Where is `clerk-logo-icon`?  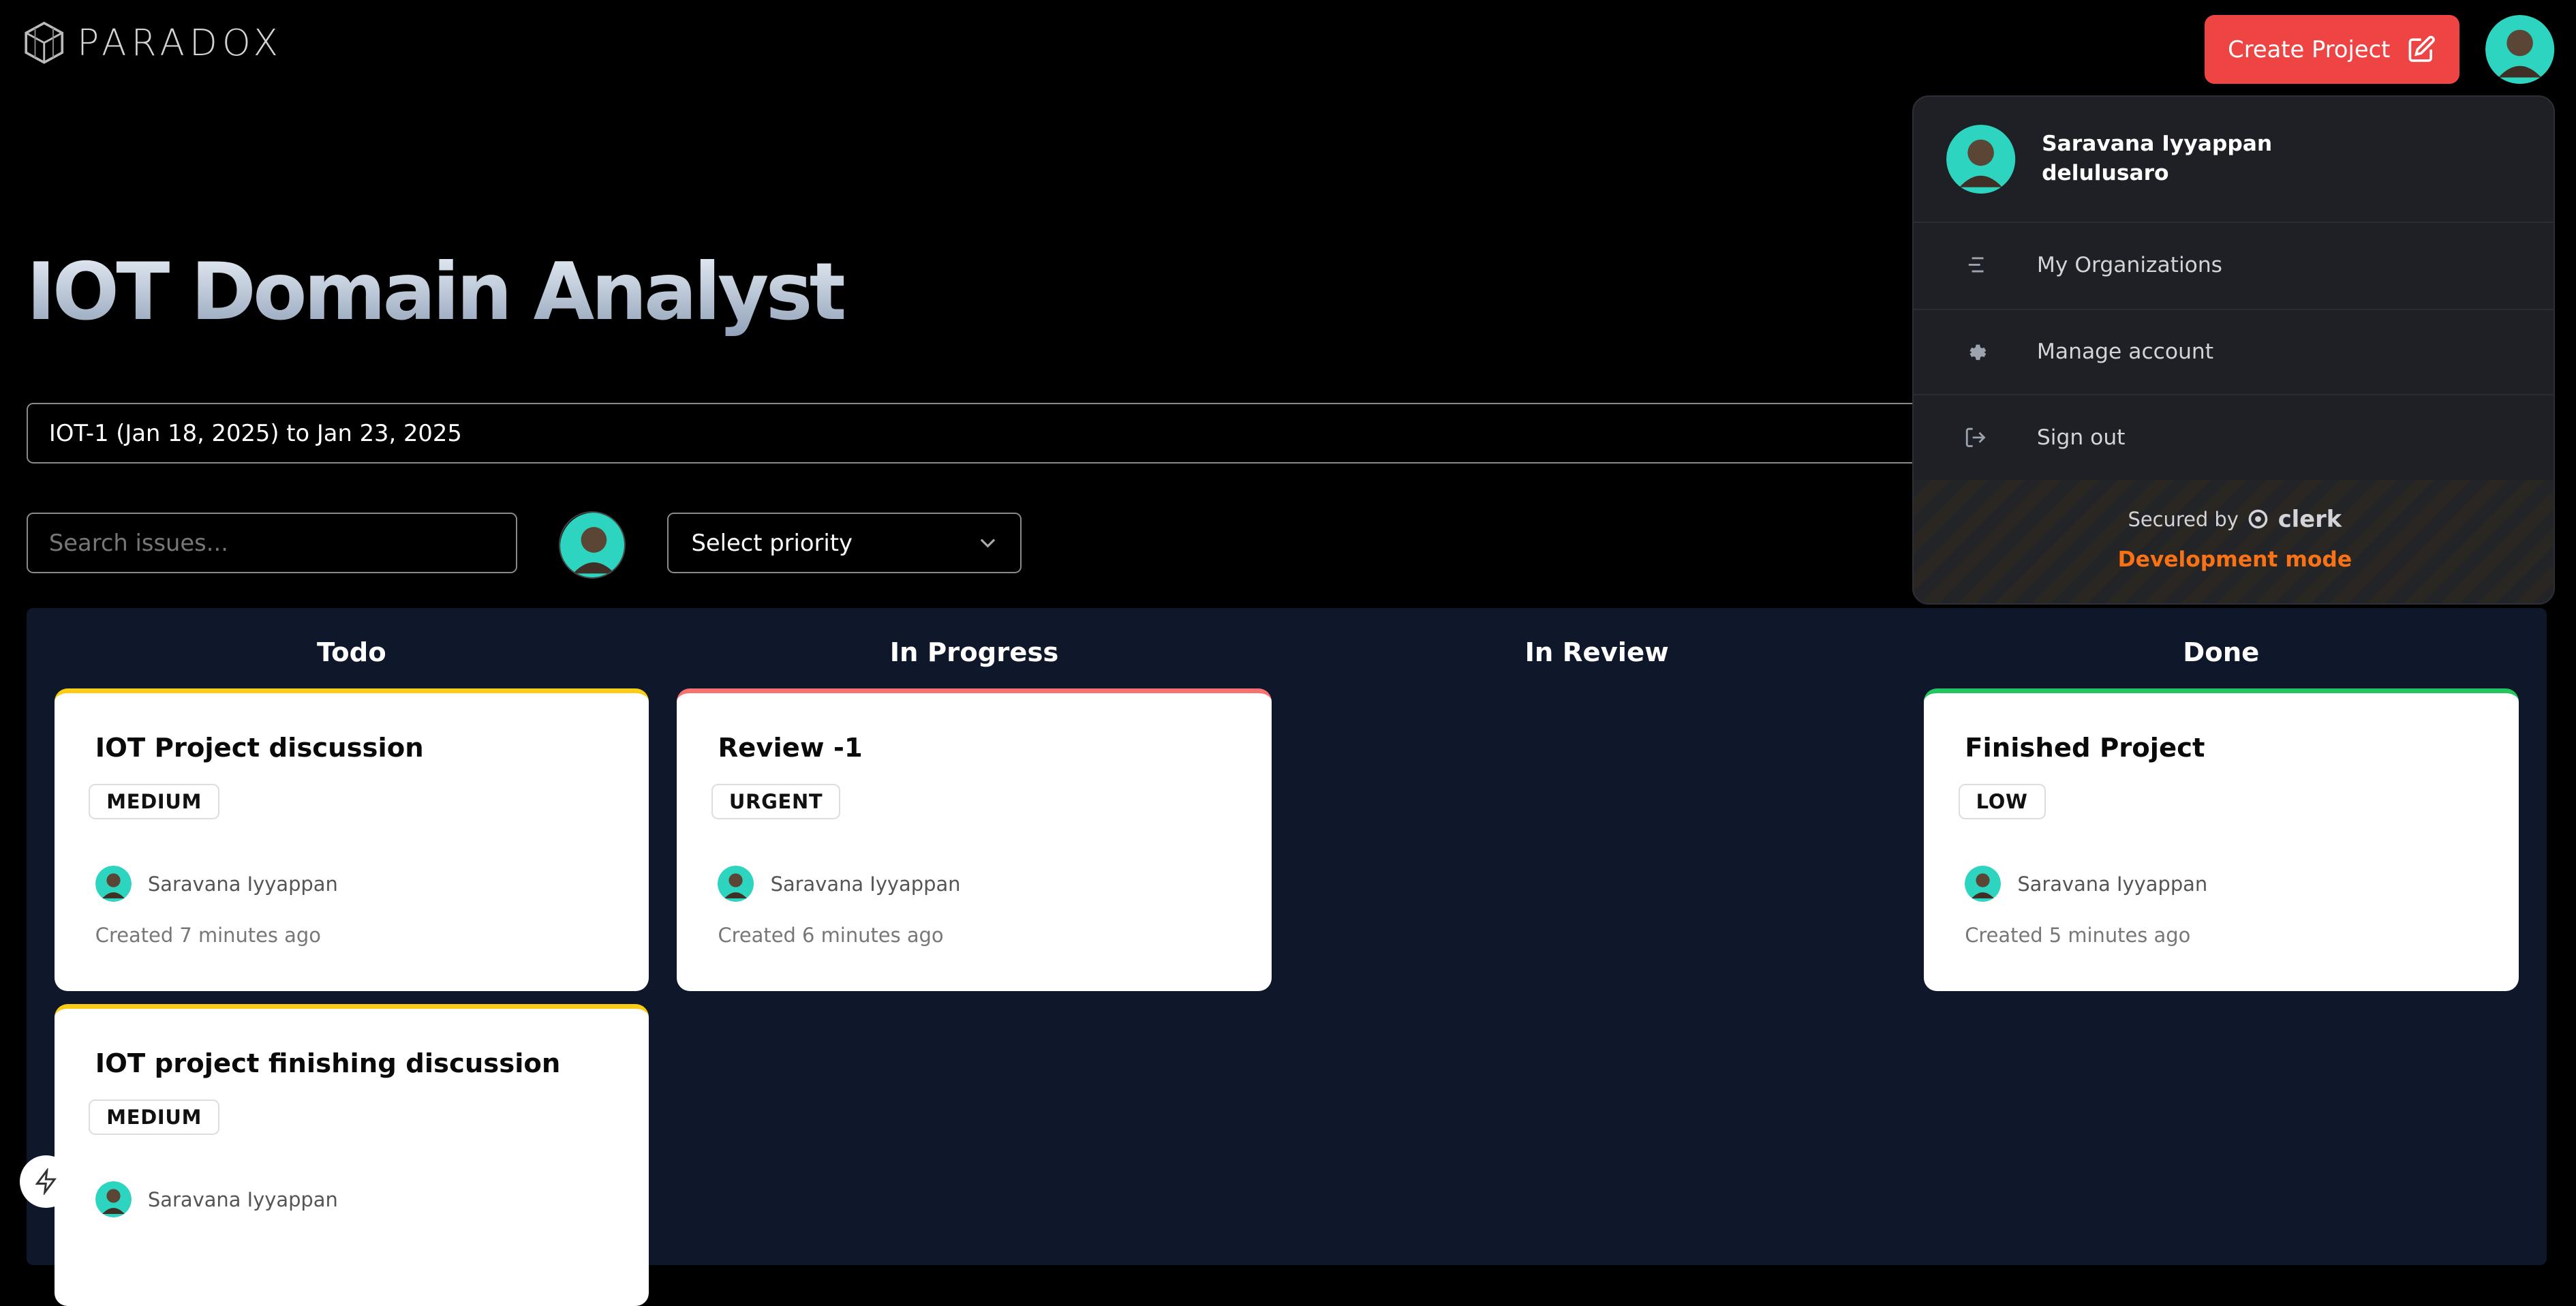 clerk-logo-icon is located at coordinates (2258, 519).